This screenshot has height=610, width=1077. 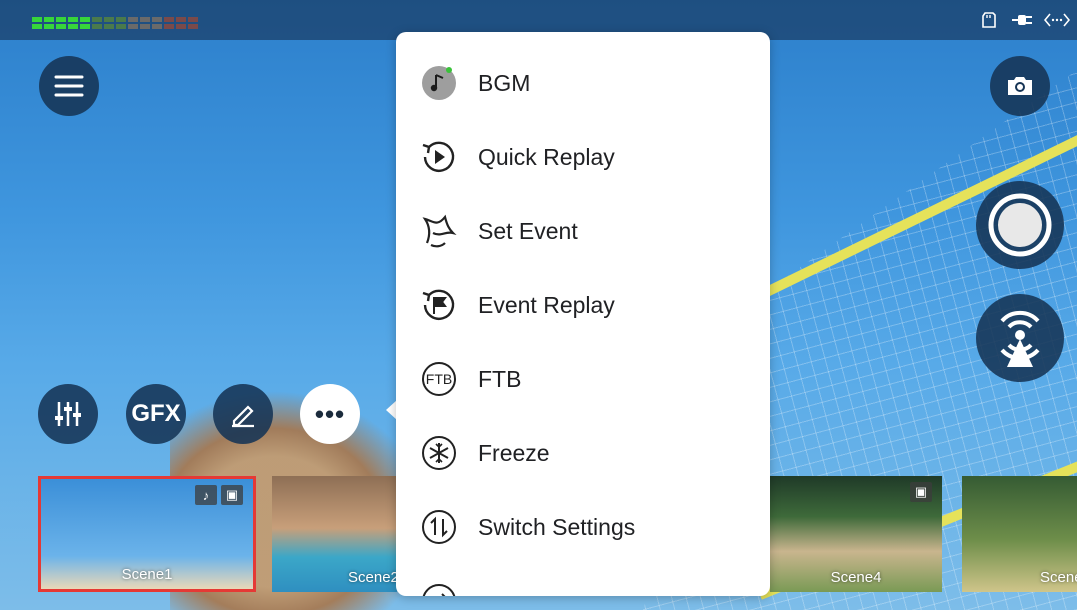 I want to click on broadcast-icon, so click(x=1020, y=338).